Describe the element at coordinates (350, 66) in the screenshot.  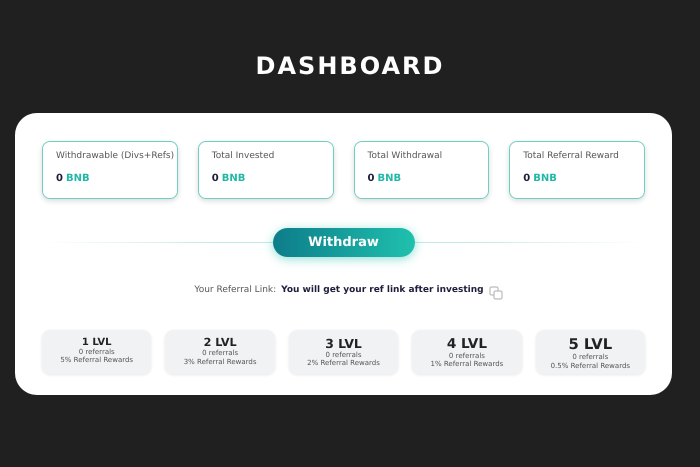
I see `page-title: DASHBOARD` at that location.